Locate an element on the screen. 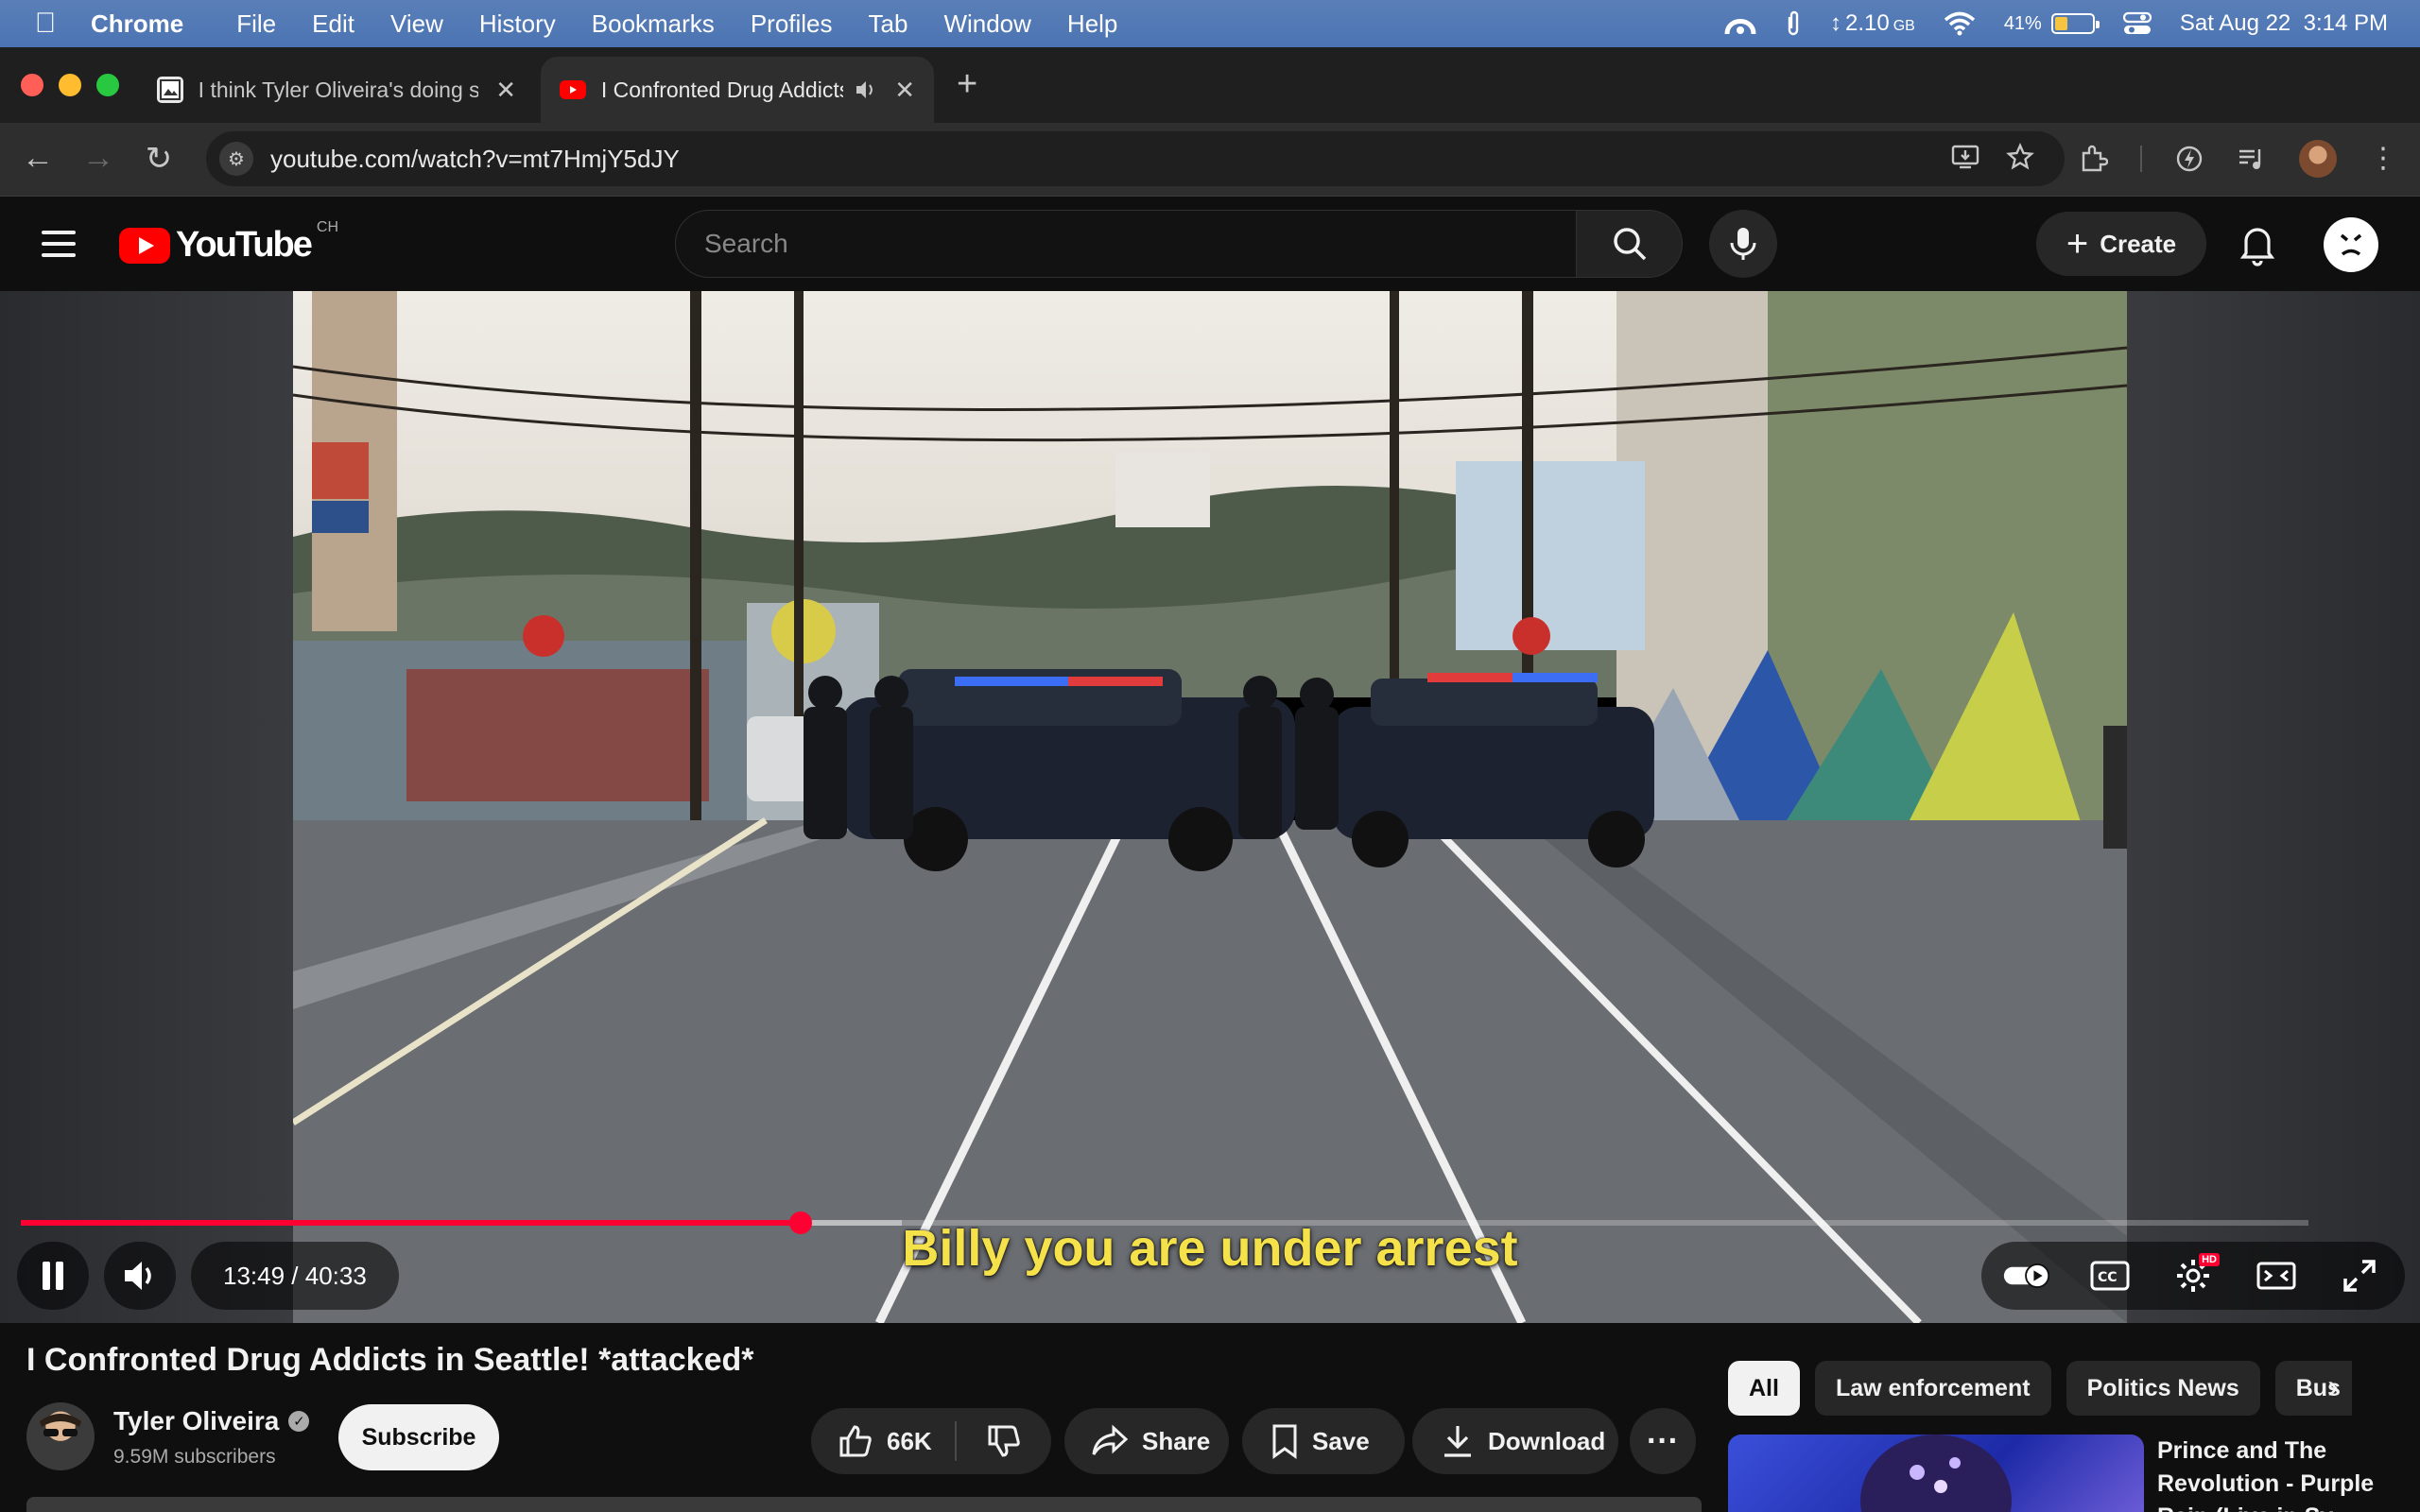 This screenshot has height=1512, width=2420. microphone-icon is located at coordinates (1743, 244).